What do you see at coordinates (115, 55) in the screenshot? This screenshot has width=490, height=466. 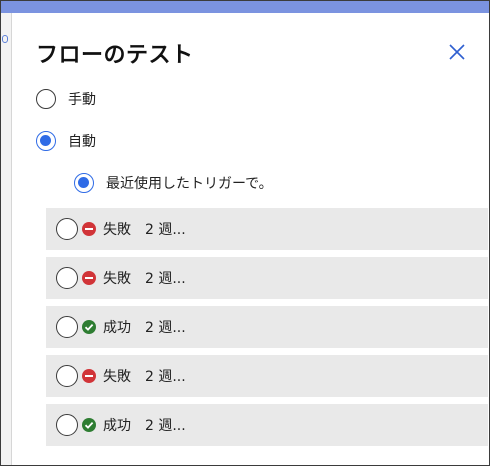 I see `panel-title: フローのテスト` at bounding box center [115, 55].